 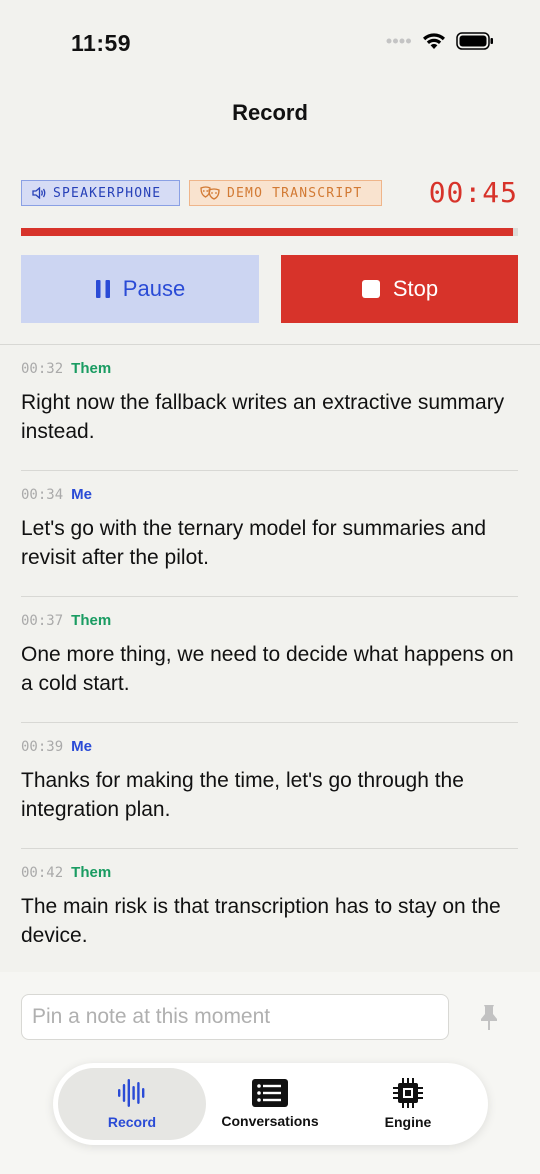 I want to click on demo-transcript-label: DEMO TRANSCRIPT, so click(x=295, y=193).